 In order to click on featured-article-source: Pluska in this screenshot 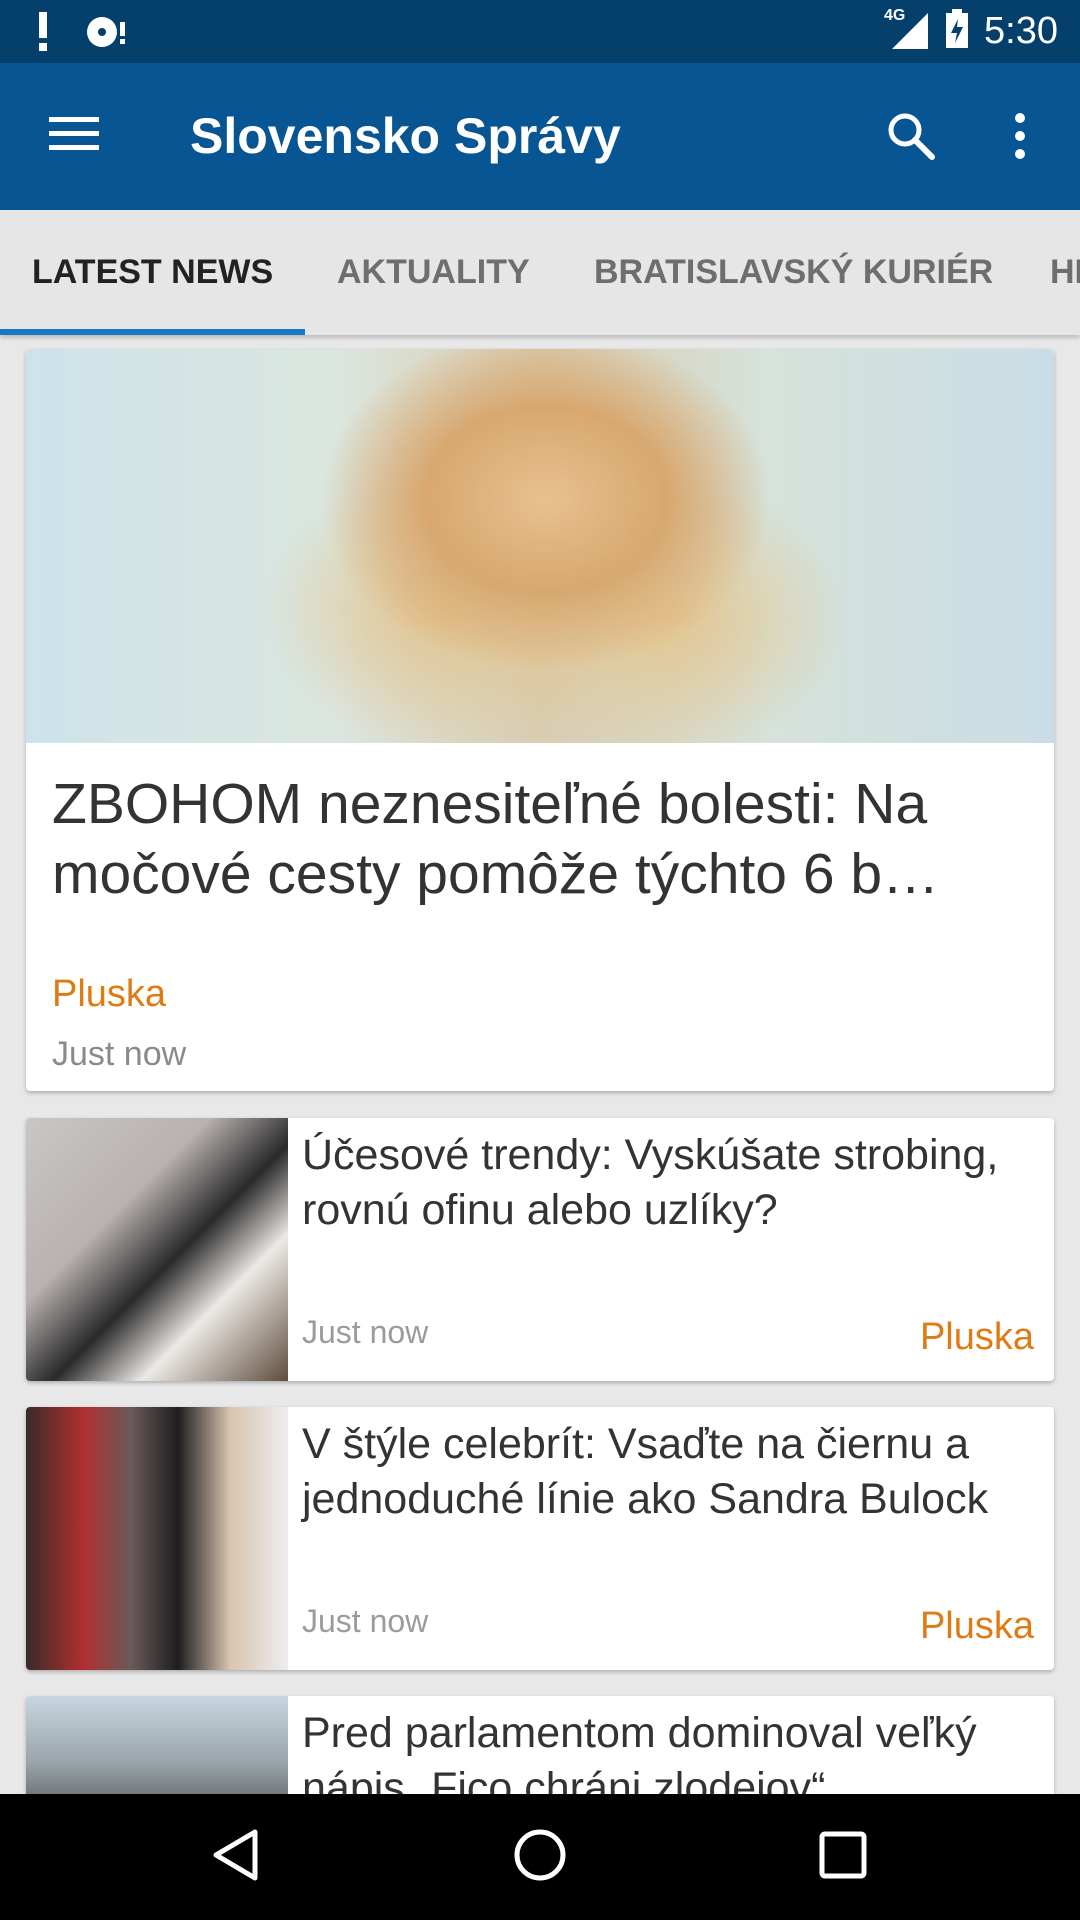, I will do `click(109, 994)`.